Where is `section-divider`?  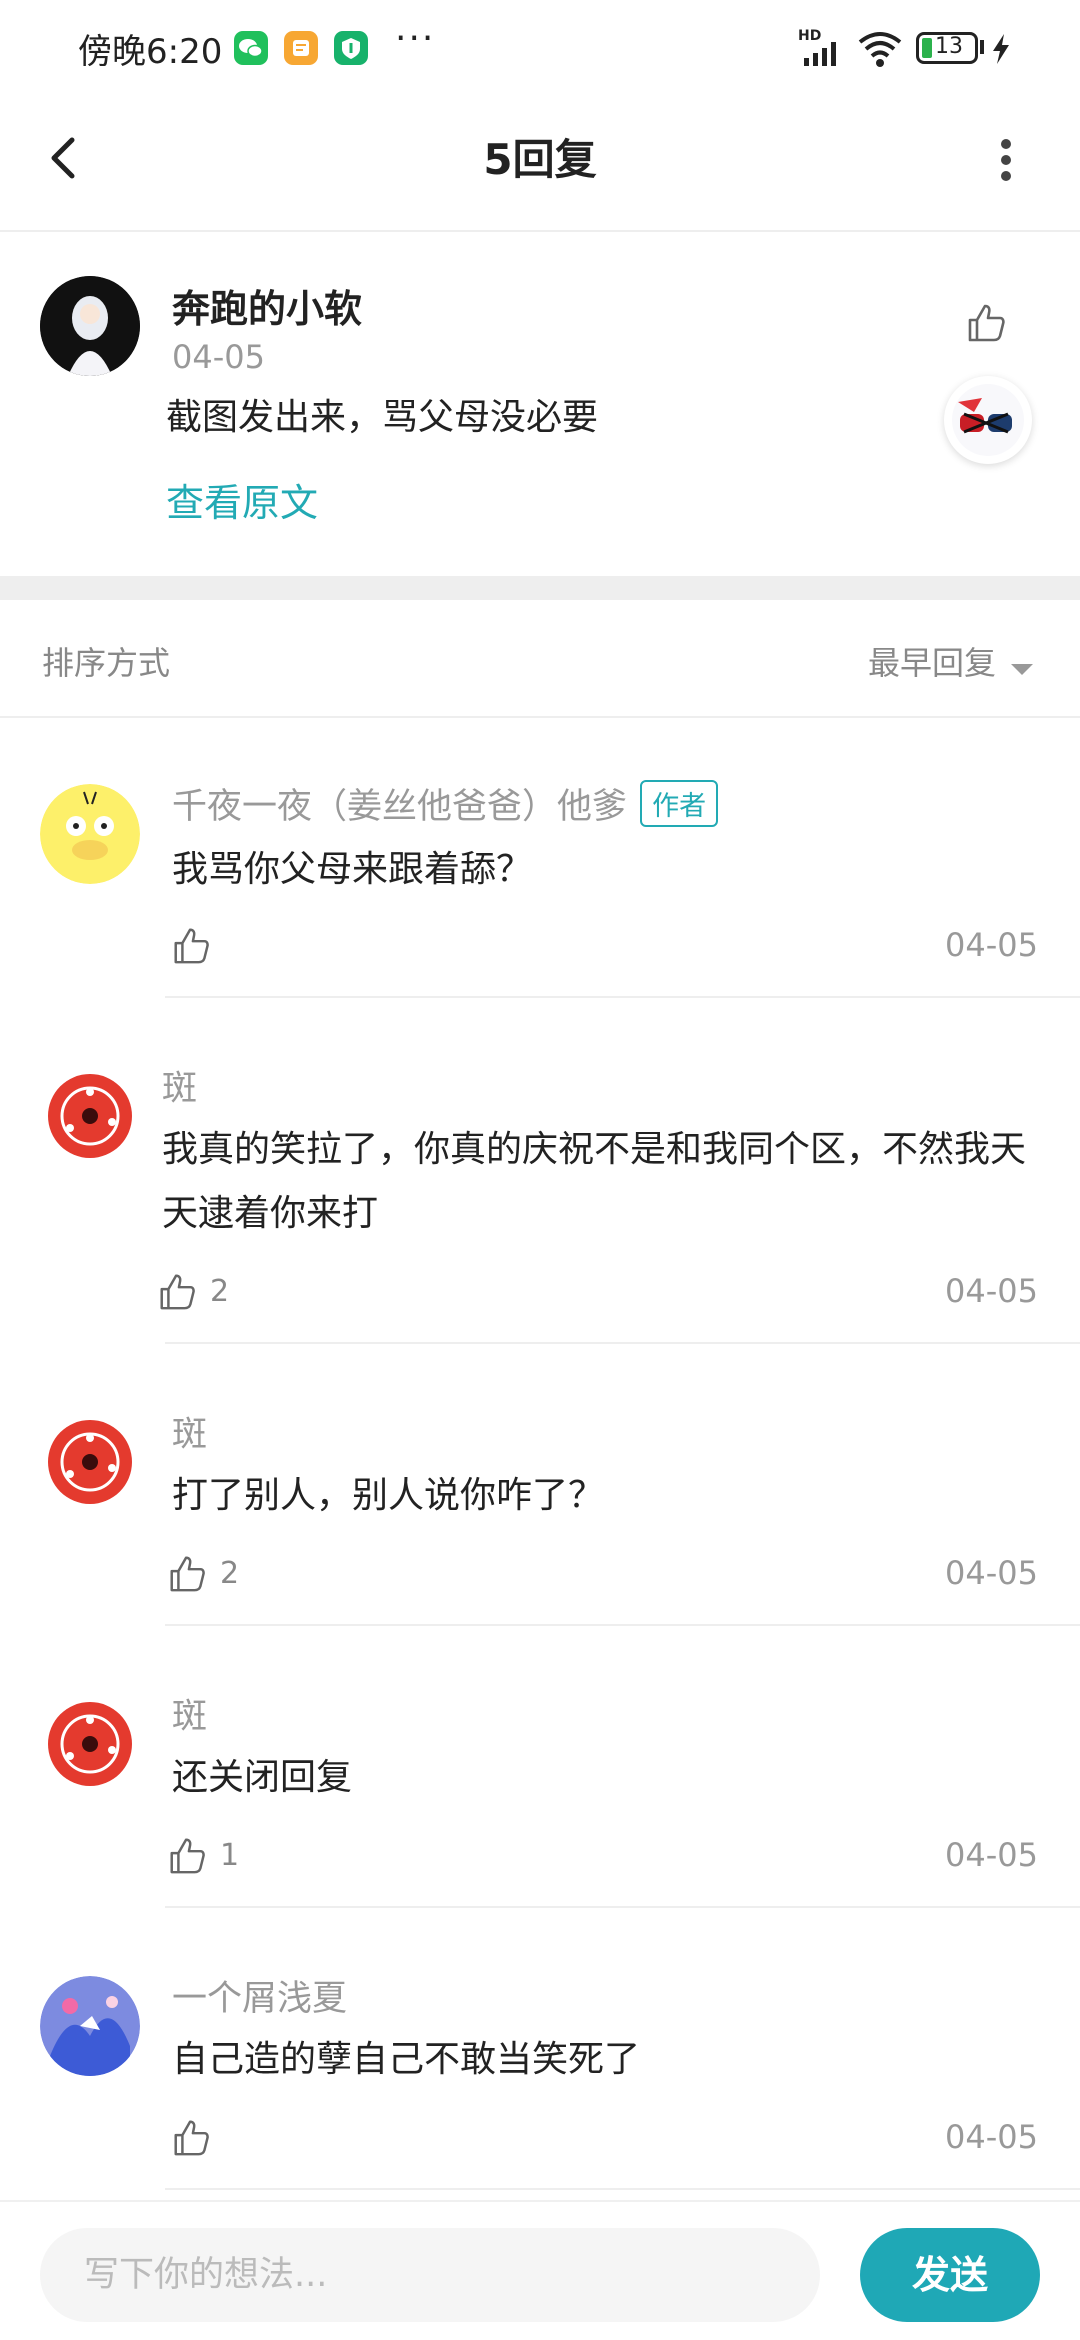
section-divider is located at coordinates (540, 588).